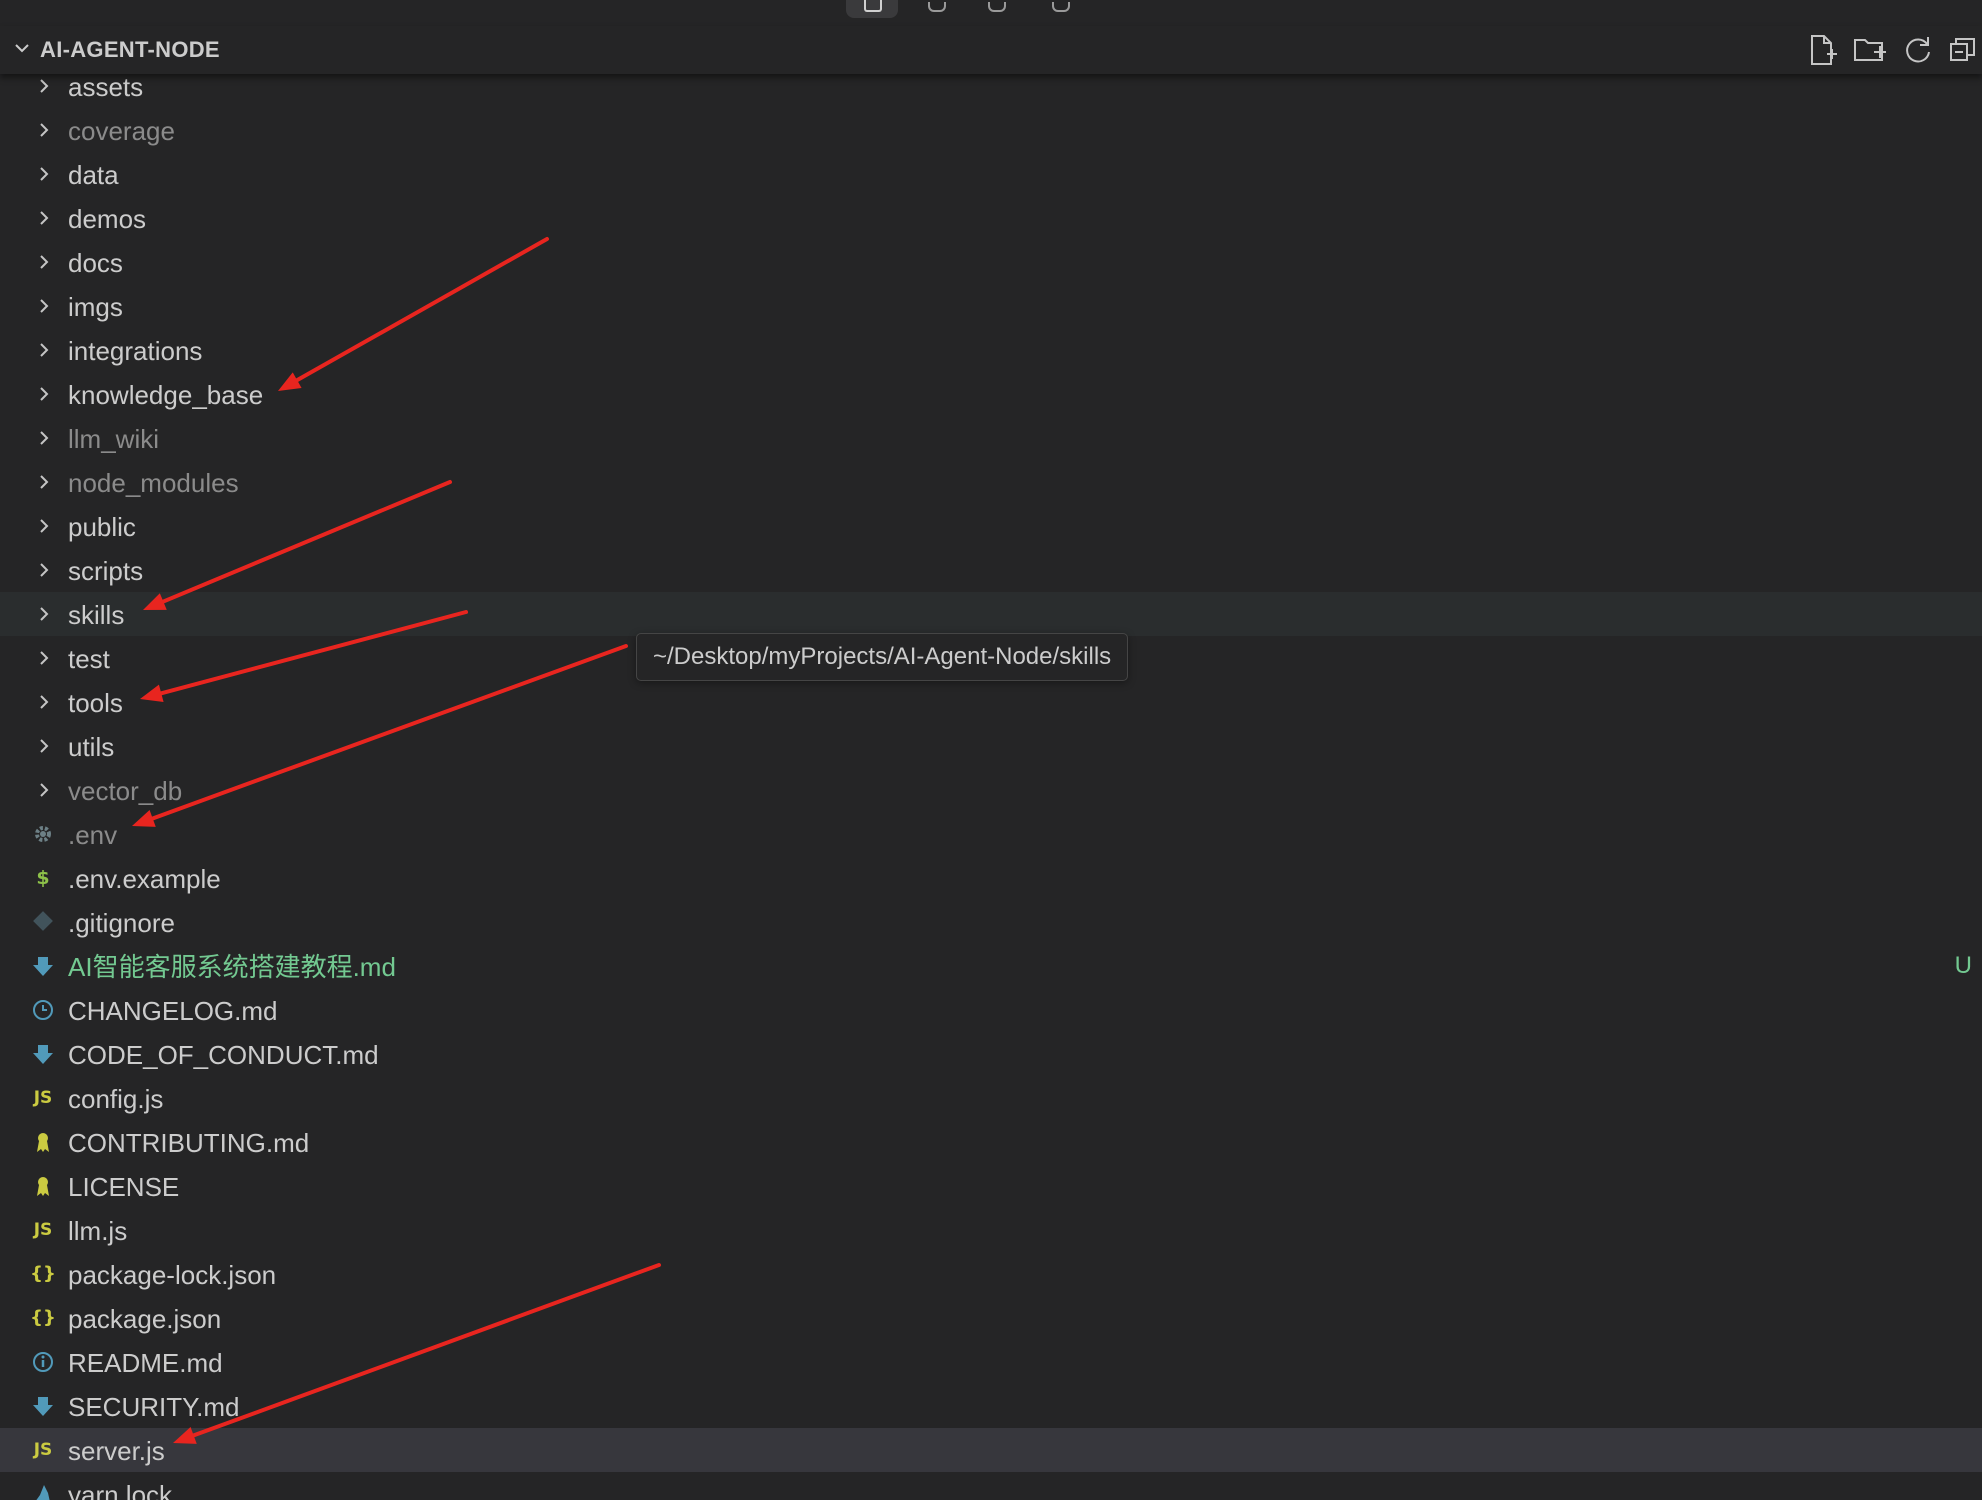  Describe the element at coordinates (991, 1054) in the screenshot. I see `file-row-code-of-conduct-md: CODE_OF_CONDUCT.md` at that location.